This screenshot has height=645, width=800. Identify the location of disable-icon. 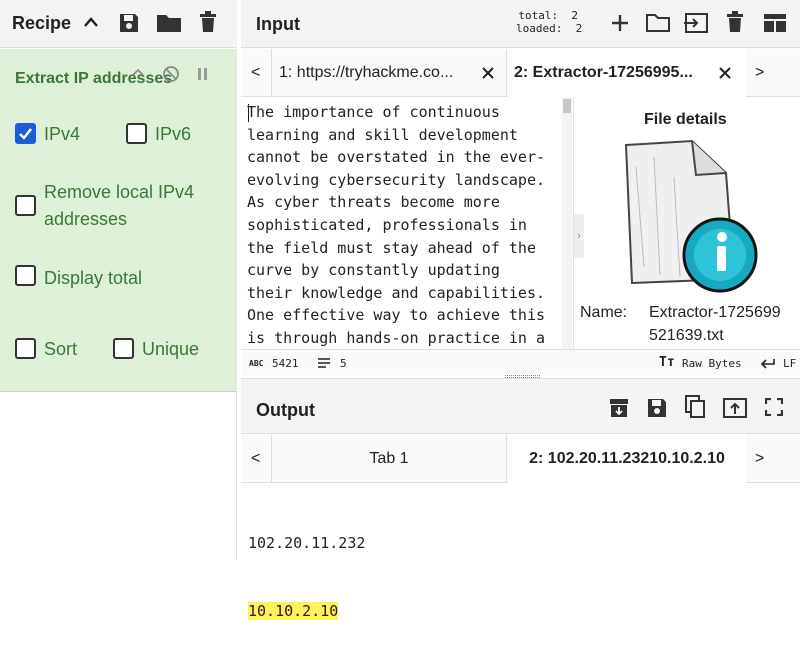
(171, 74).